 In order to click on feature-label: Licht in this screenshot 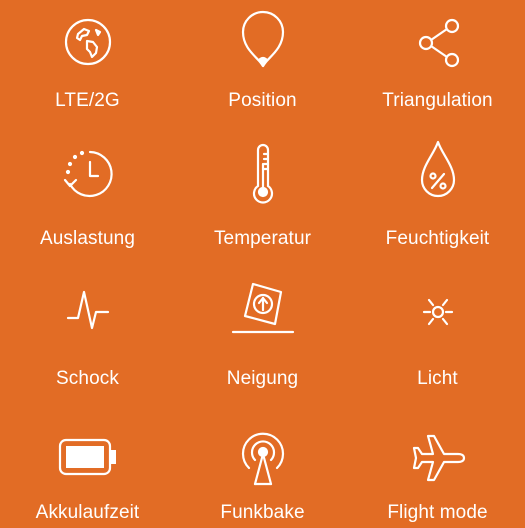, I will do `click(437, 378)`.